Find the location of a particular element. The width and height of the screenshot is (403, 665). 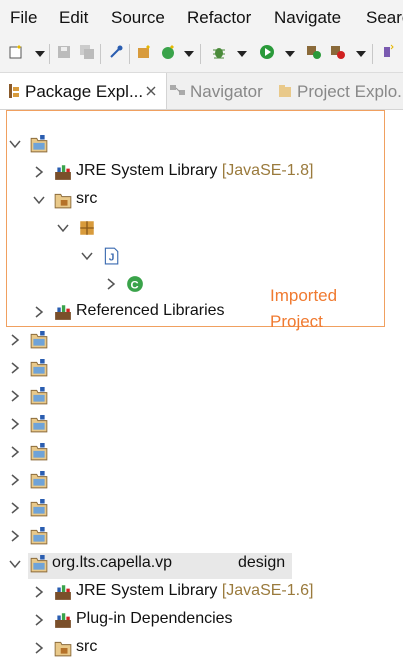

package-explorer-icon is located at coordinates (14, 91).